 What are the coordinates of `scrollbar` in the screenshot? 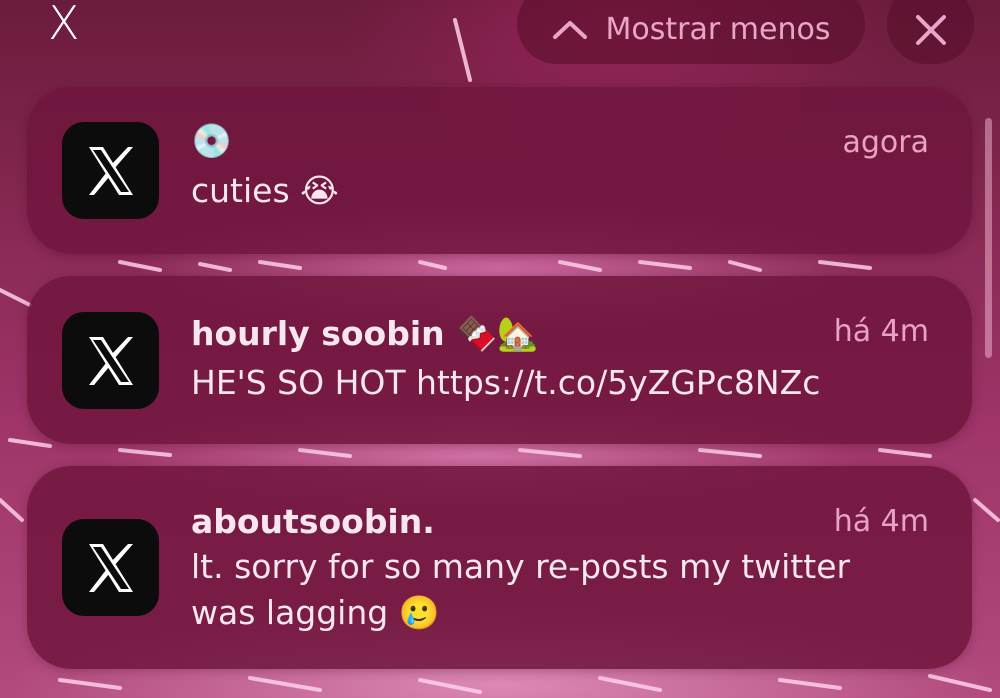 It's located at (988, 238).